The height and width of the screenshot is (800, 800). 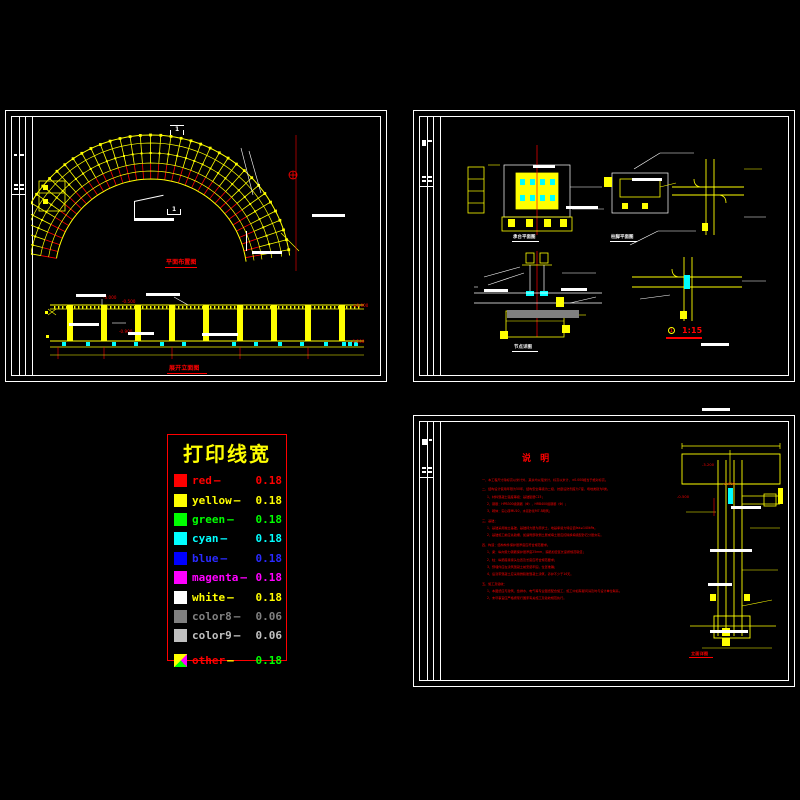 I want to click on legend-color-name: other, so click(x=209, y=660).